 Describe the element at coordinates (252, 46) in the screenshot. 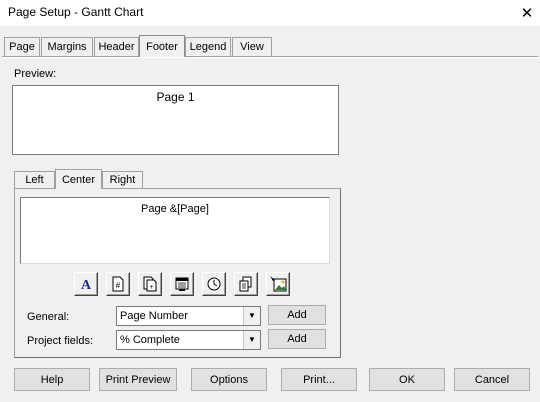

I see `tab-view: View` at that location.